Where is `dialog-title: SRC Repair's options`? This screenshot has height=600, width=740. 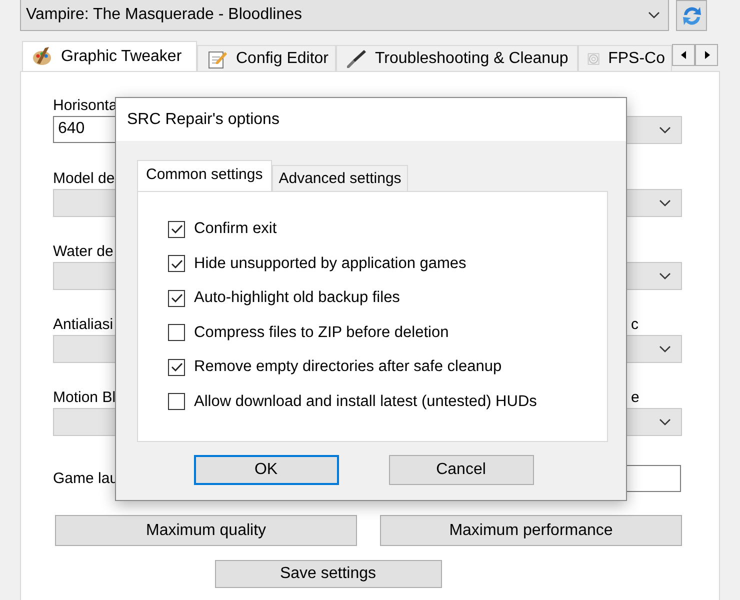 dialog-title: SRC Repair's options is located at coordinates (203, 119).